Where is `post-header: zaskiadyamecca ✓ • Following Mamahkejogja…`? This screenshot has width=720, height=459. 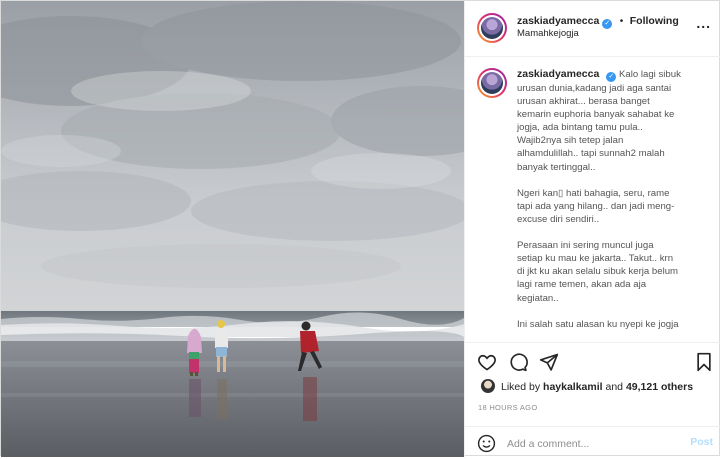
post-header: zaskiadyamecca ✓ • Following Mamahkejogja… is located at coordinates (592, 29).